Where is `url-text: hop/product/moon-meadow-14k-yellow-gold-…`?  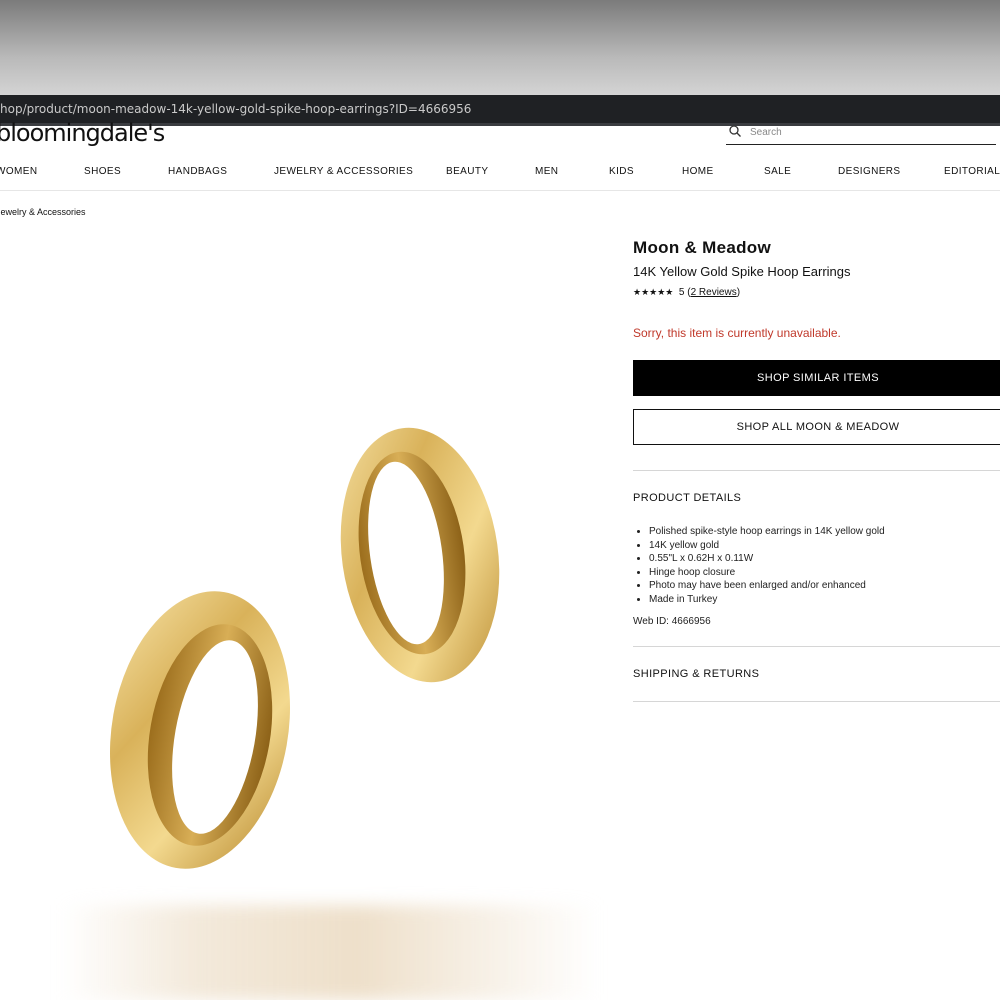 url-text: hop/product/moon-meadow-14k-yellow-gold-… is located at coordinates (235, 109).